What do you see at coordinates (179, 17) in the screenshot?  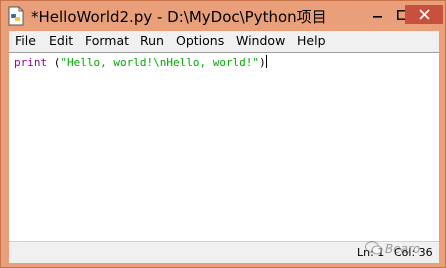 I see `window-title: *HelloWorld2.py - D:\MyDoc\Python项目` at bounding box center [179, 17].